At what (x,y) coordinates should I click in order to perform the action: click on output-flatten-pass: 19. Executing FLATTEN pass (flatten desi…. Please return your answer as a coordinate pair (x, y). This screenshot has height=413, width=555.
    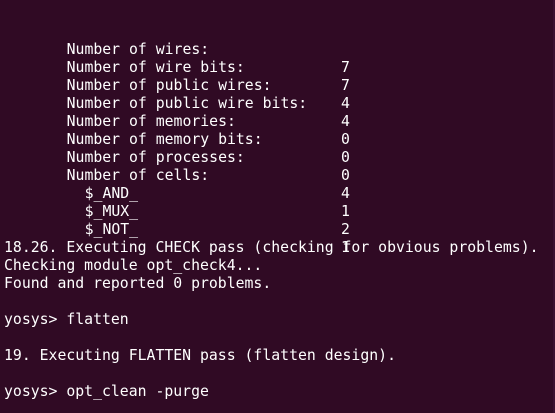
    Looking at the image, I should click on (200, 355).